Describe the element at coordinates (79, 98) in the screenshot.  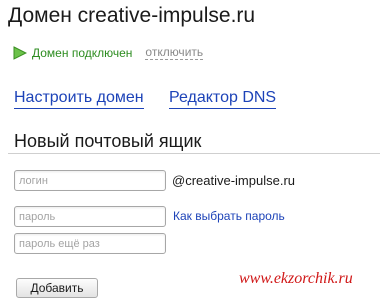
I see `configure-domain-link: Настроить домен` at that location.